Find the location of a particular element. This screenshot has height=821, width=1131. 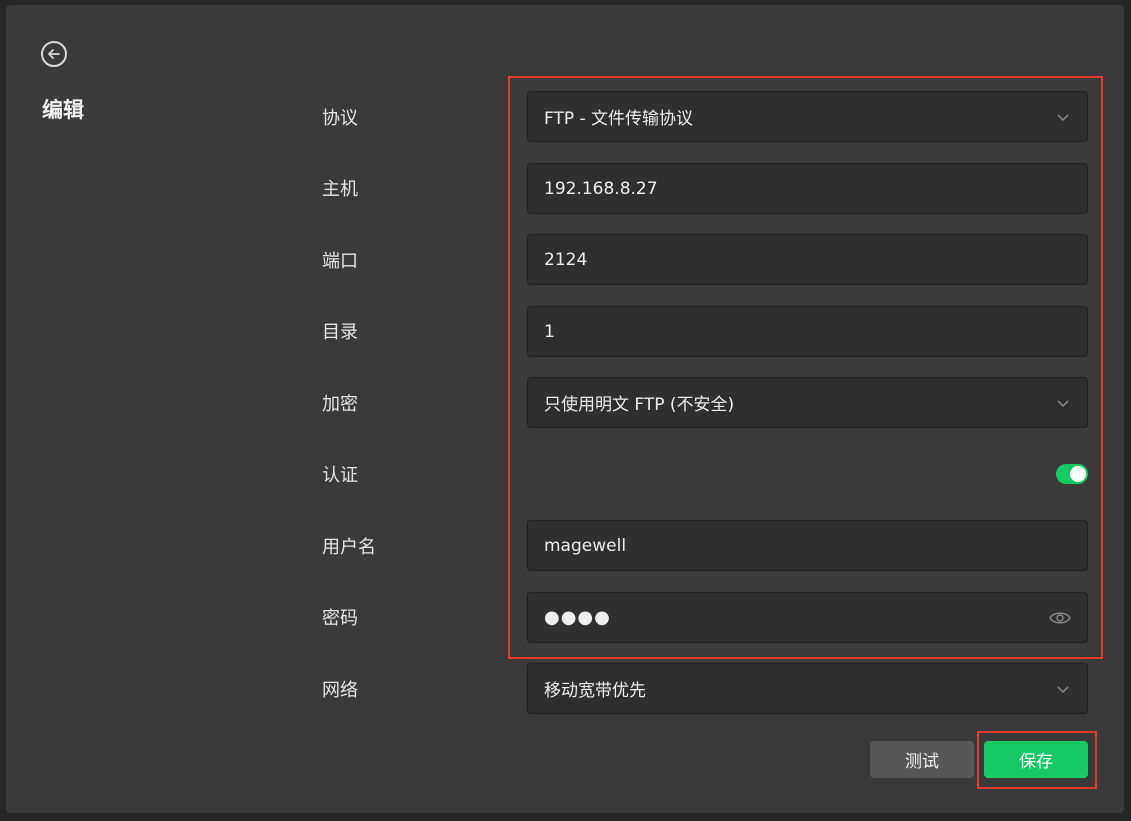

host-input: 192.168.8.27 is located at coordinates (807, 188).